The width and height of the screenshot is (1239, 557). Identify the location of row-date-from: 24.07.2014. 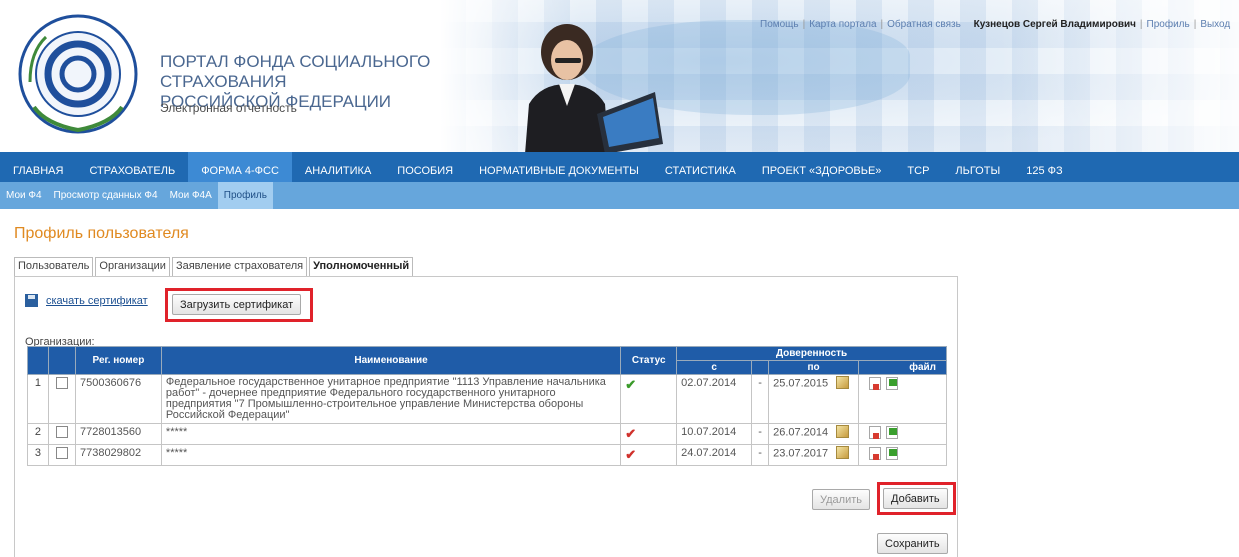
(714, 455).